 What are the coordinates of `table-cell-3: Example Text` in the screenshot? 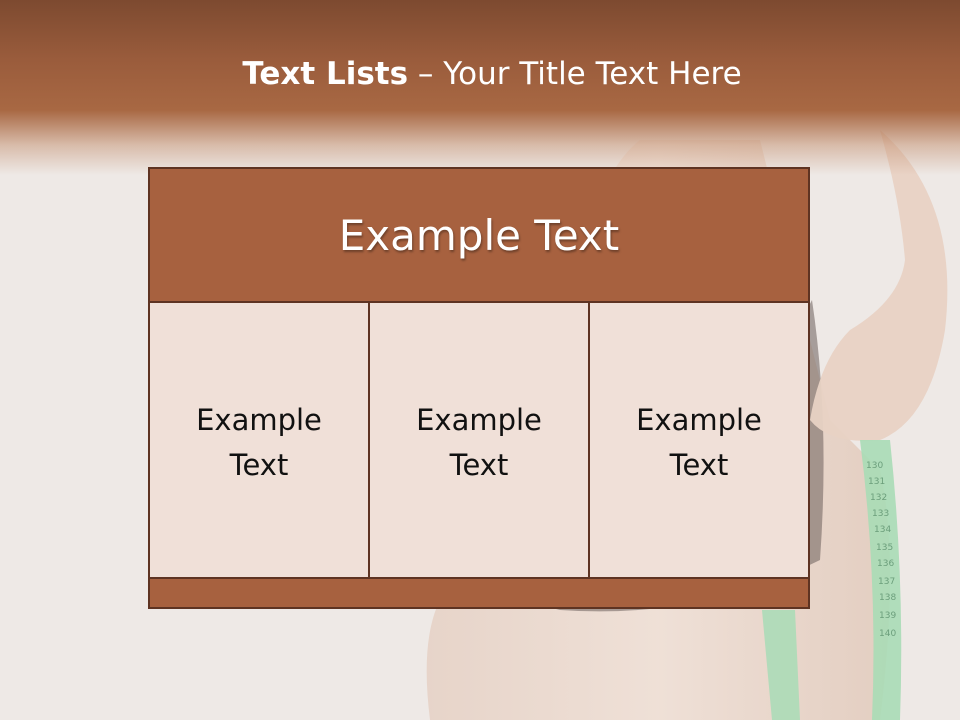 It's located at (698, 440).